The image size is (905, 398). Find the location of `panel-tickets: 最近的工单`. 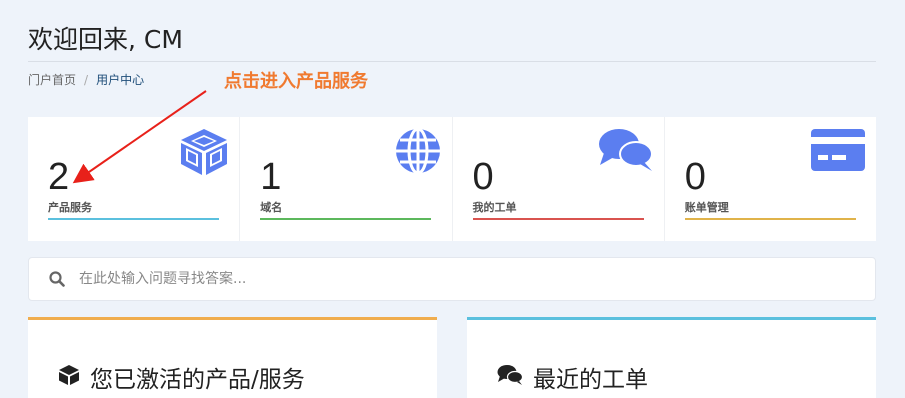

panel-tickets: 最近的工单 is located at coordinates (671, 357).